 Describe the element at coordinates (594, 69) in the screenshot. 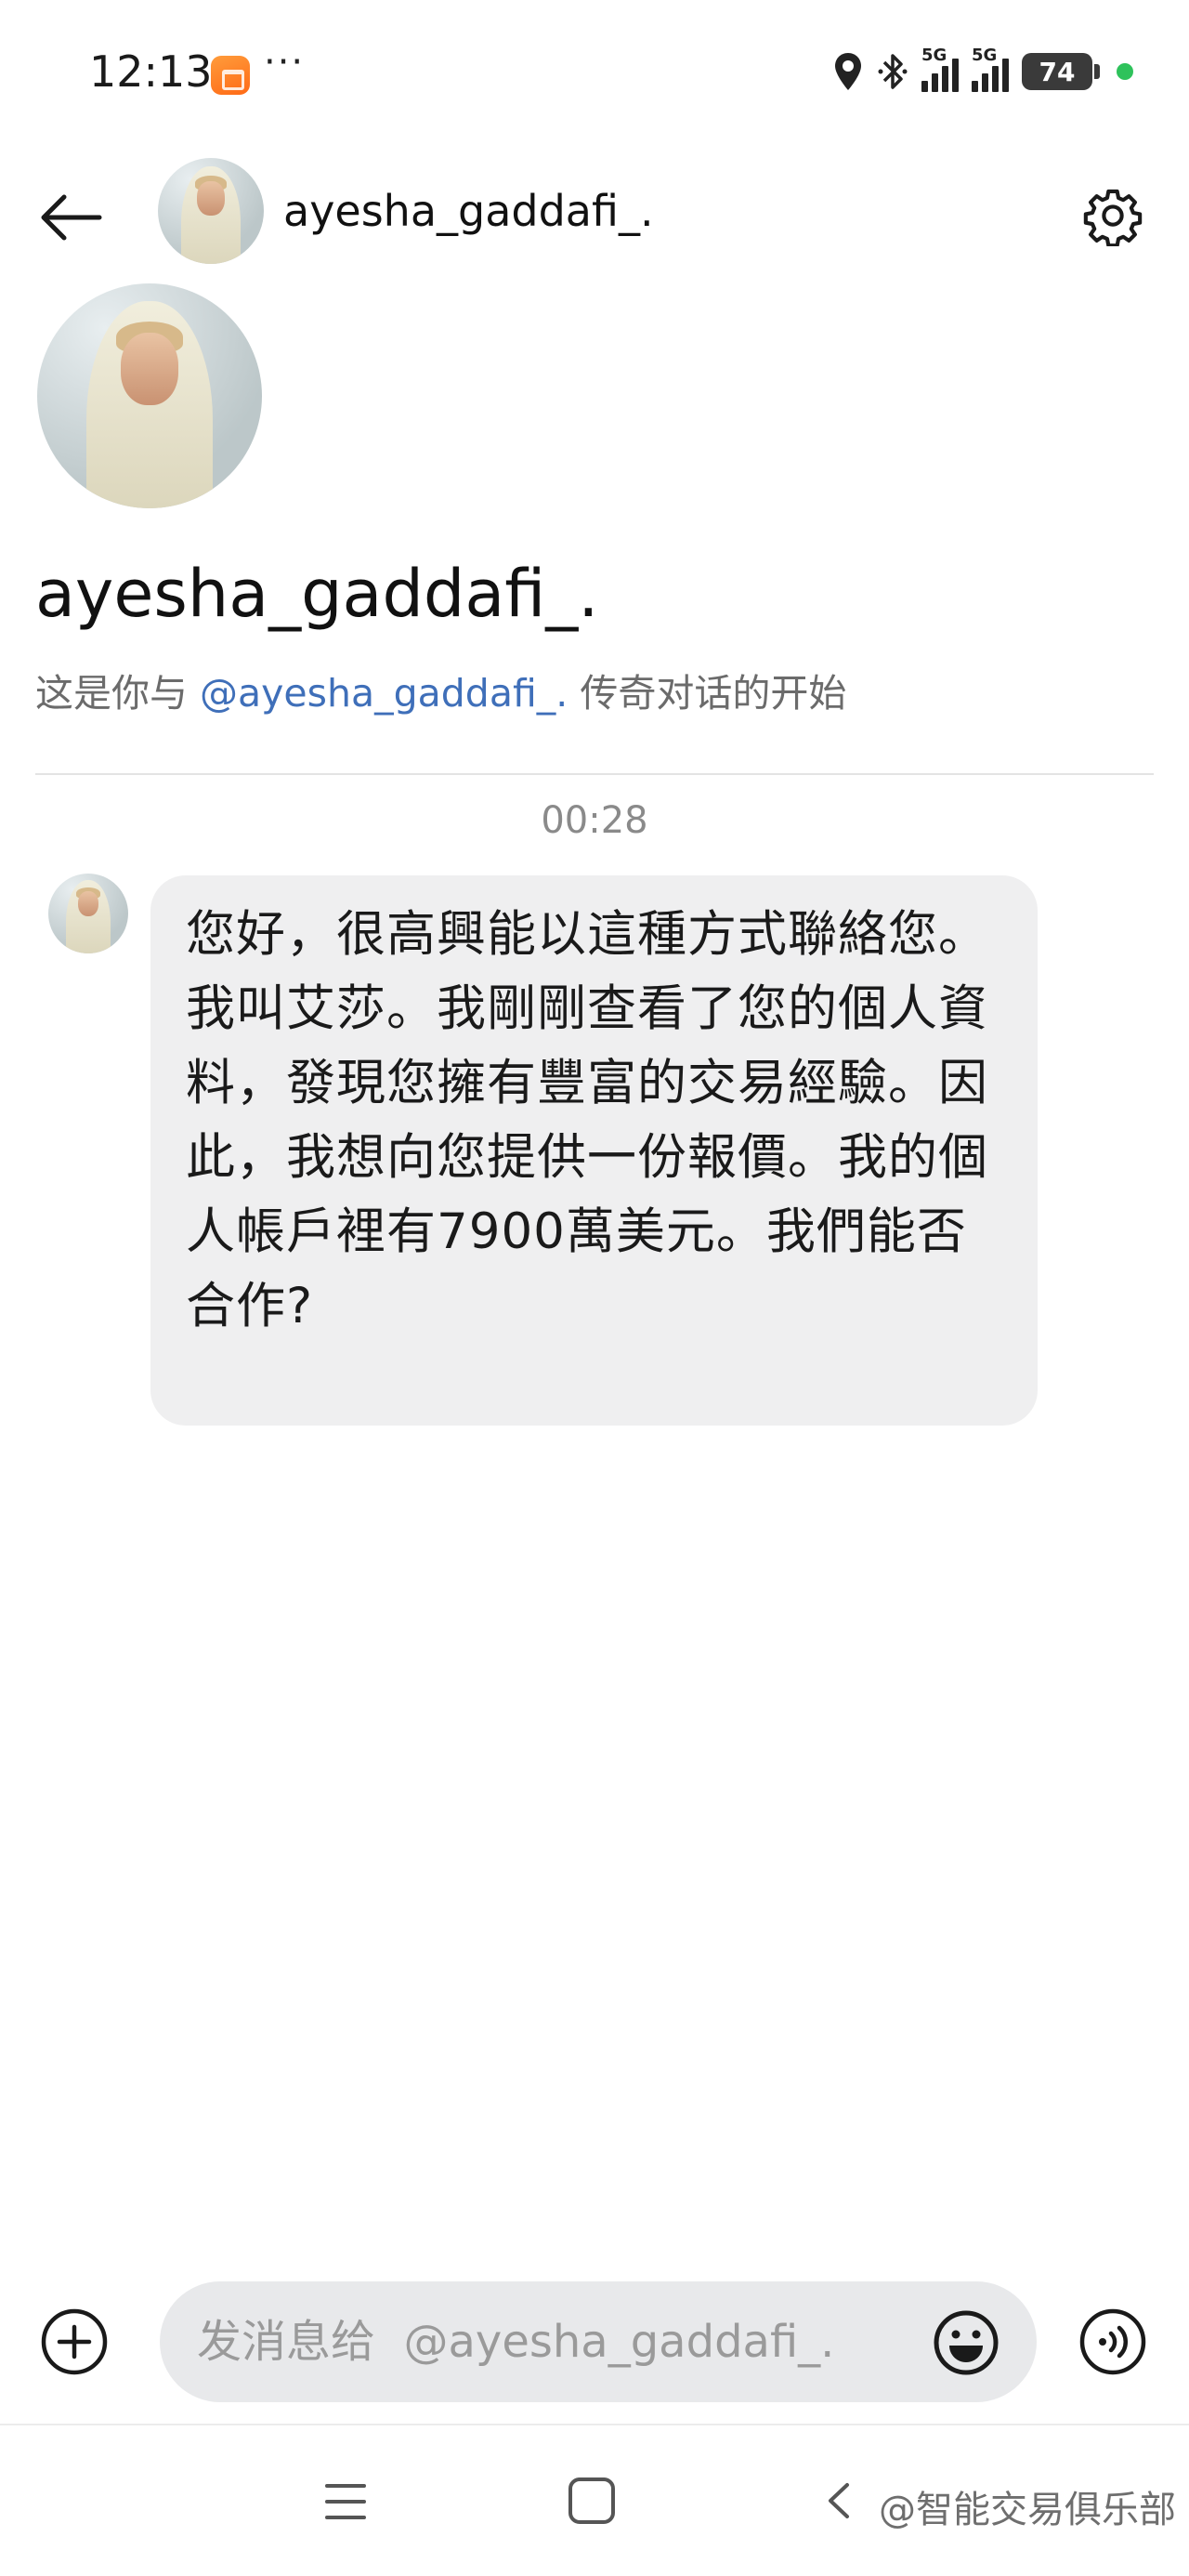

I see `status-bar: 12:13 ··· 5G 5G 74` at that location.